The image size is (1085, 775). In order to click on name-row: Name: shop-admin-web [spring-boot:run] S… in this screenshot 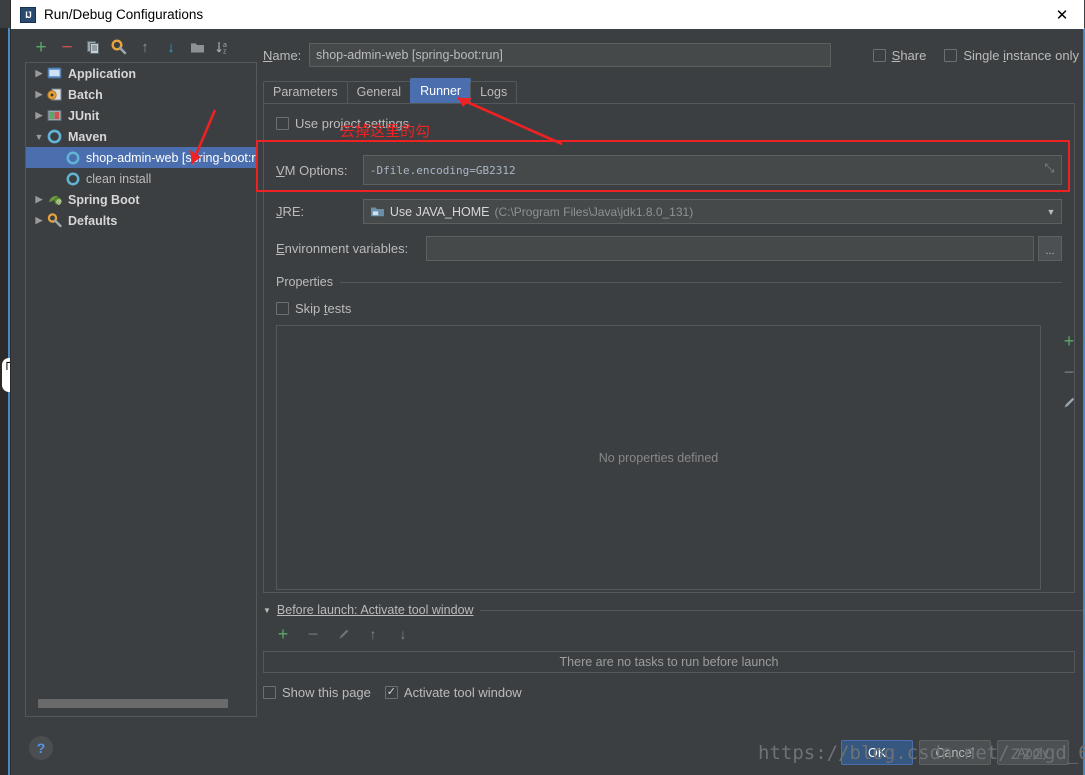, I will do `click(673, 55)`.